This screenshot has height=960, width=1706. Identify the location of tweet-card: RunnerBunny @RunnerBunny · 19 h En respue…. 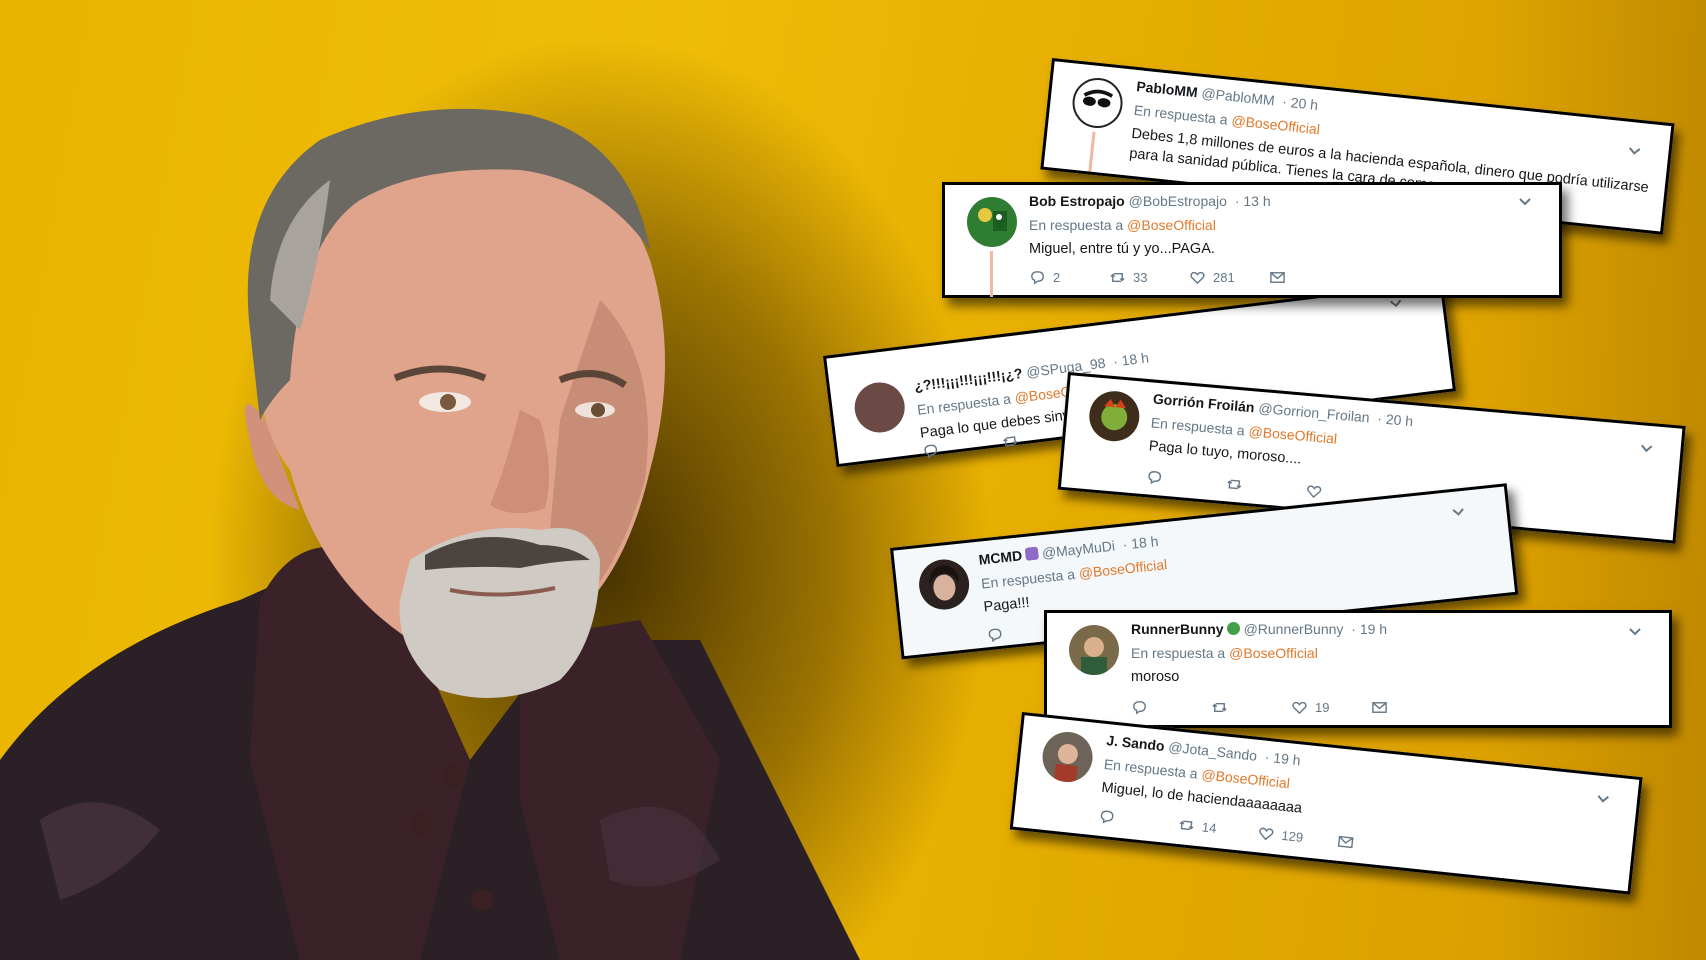
(1358, 669).